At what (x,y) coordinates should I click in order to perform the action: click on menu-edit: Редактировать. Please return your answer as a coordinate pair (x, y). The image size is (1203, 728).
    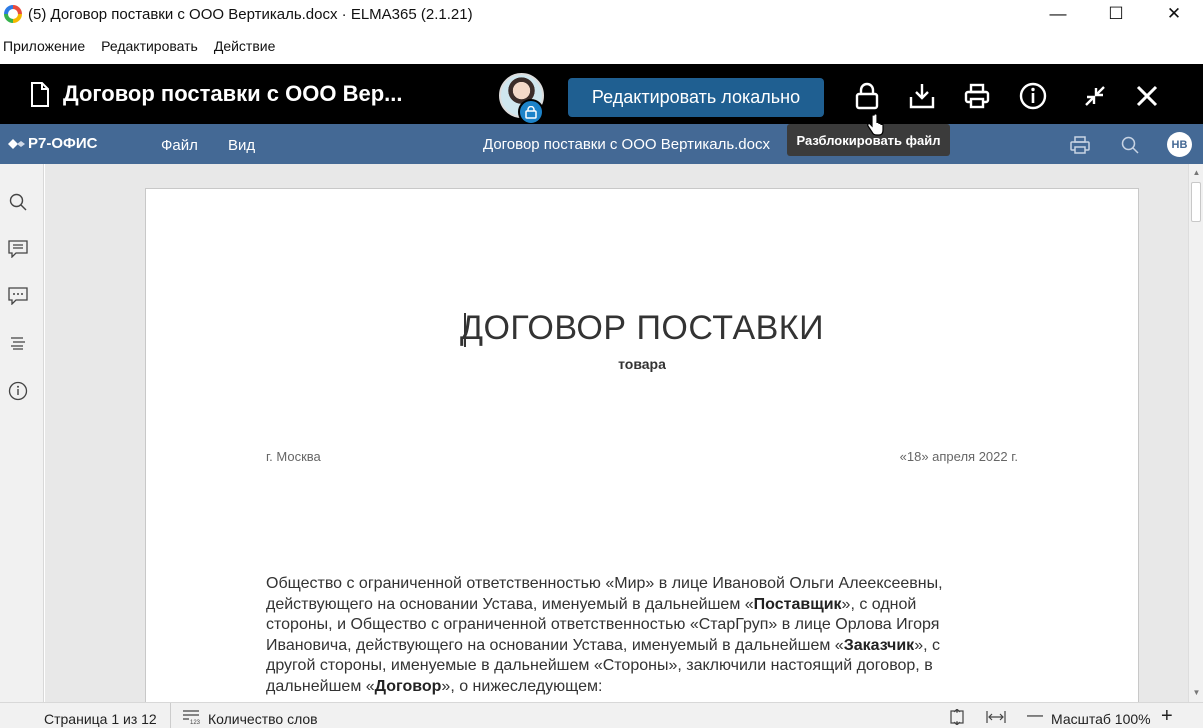
    Looking at the image, I should click on (149, 46).